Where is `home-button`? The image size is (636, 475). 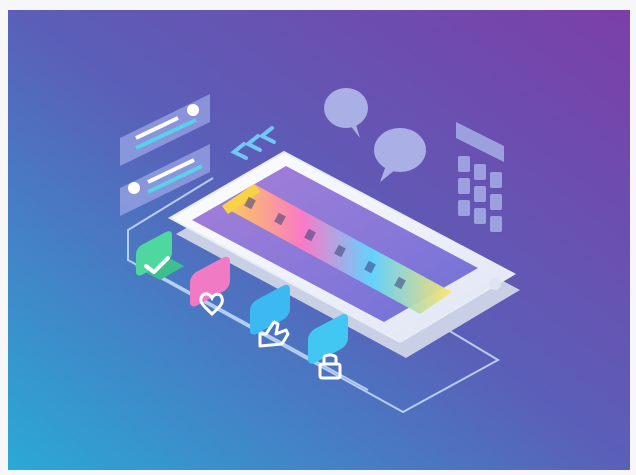 home-button is located at coordinates (495, 284).